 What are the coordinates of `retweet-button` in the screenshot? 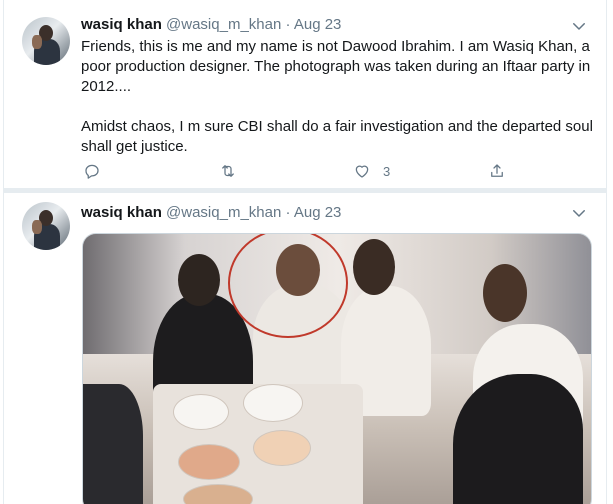 It's located at (234, 171).